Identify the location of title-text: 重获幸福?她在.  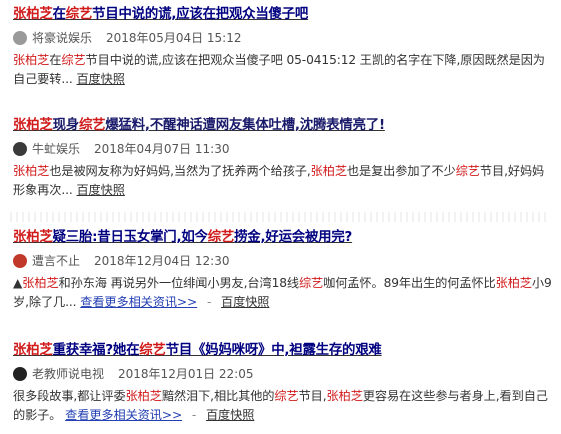
(96, 350).